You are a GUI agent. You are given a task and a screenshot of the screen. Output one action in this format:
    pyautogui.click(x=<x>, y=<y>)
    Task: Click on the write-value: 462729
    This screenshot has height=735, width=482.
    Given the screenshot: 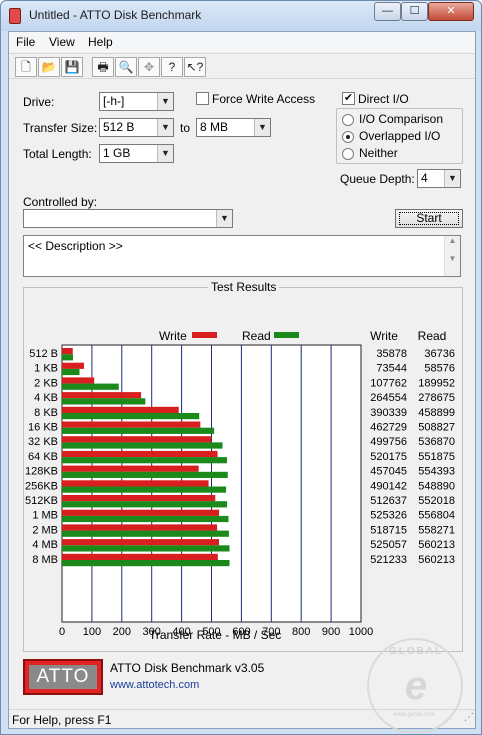 What is the action you would take?
    pyautogui.click(x=388, y=428)
    